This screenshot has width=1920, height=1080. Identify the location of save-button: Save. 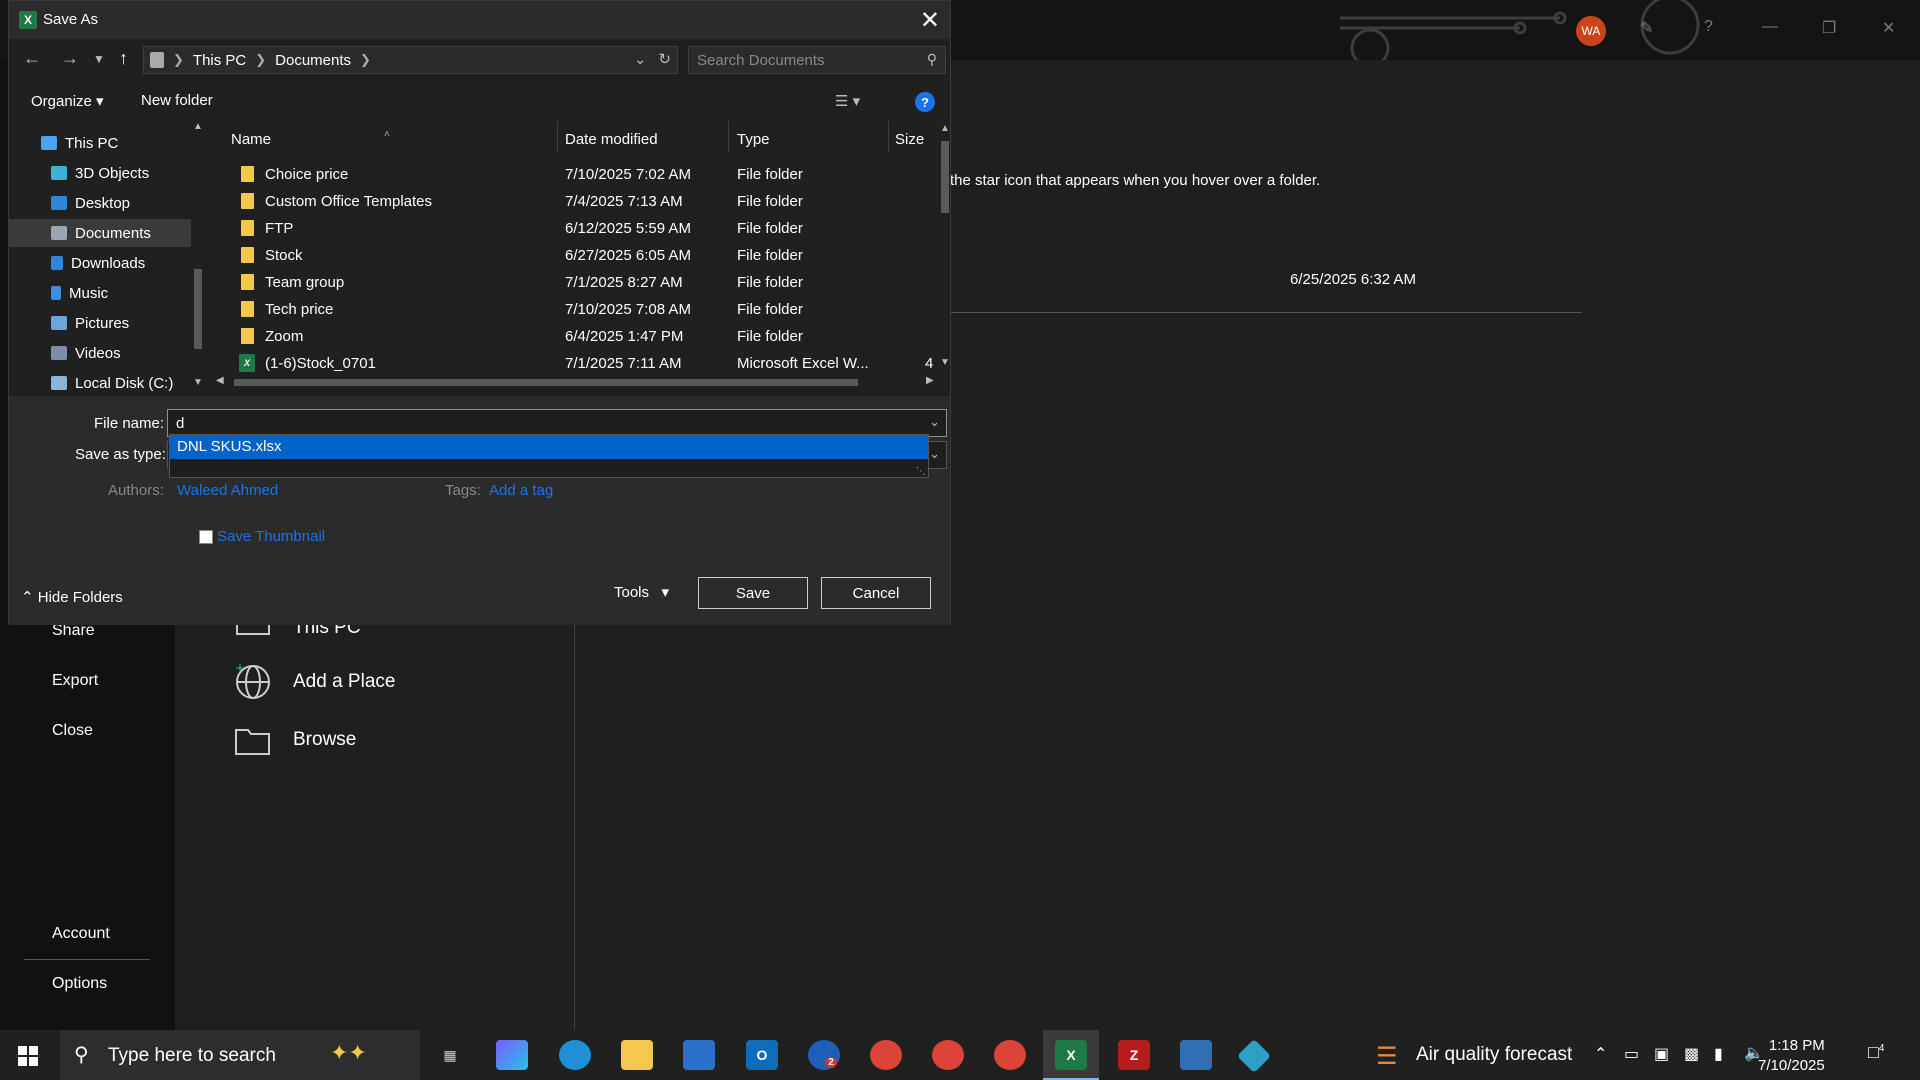
(753, 593).